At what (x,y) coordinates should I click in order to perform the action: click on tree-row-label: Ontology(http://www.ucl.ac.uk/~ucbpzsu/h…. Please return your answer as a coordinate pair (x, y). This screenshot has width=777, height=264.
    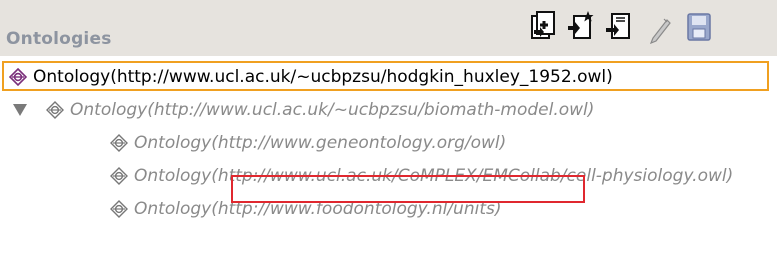
    Looking at the image, I should click on (323, 77).